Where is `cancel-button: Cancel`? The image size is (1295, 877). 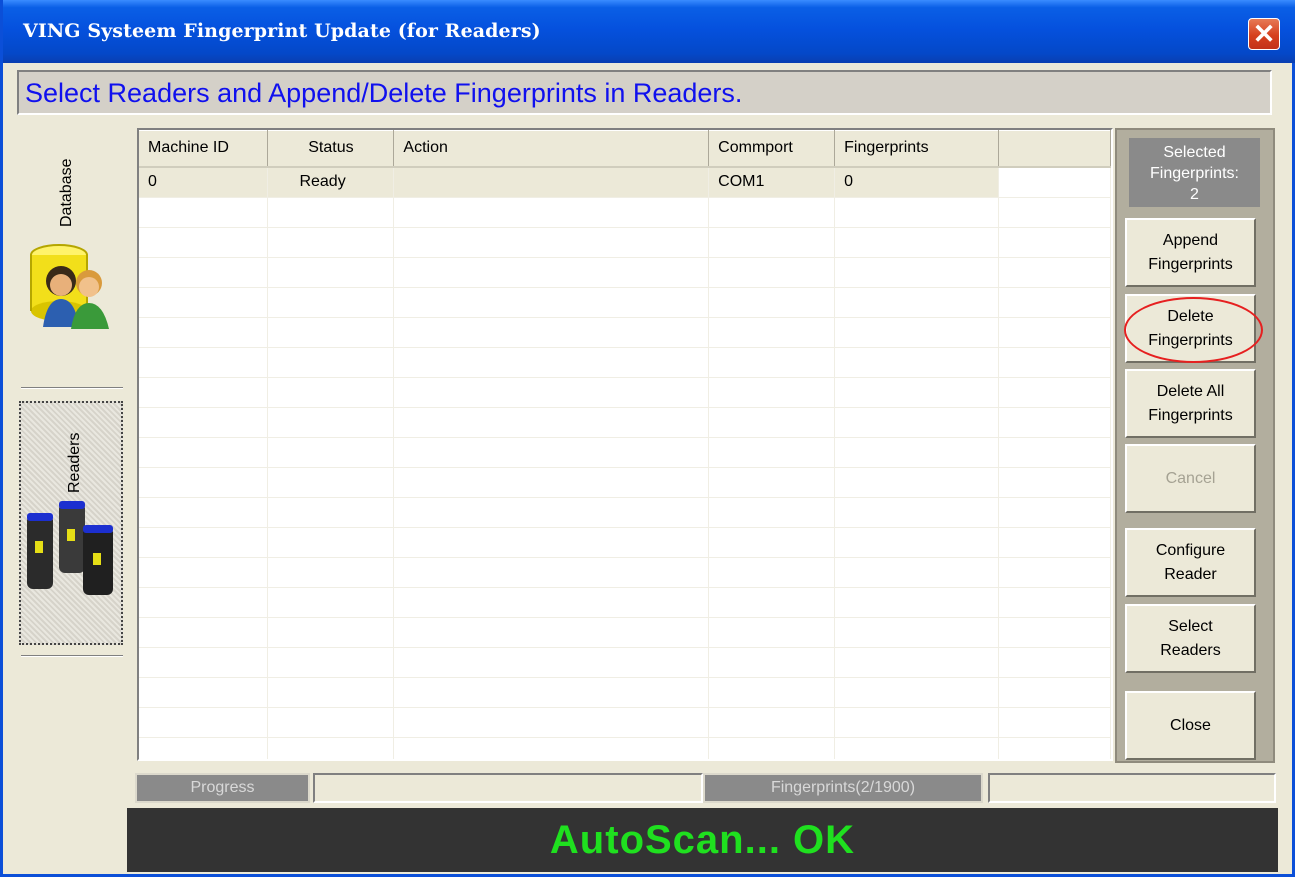
cancel-button: Cancel is located at coordinates (1190, 478).